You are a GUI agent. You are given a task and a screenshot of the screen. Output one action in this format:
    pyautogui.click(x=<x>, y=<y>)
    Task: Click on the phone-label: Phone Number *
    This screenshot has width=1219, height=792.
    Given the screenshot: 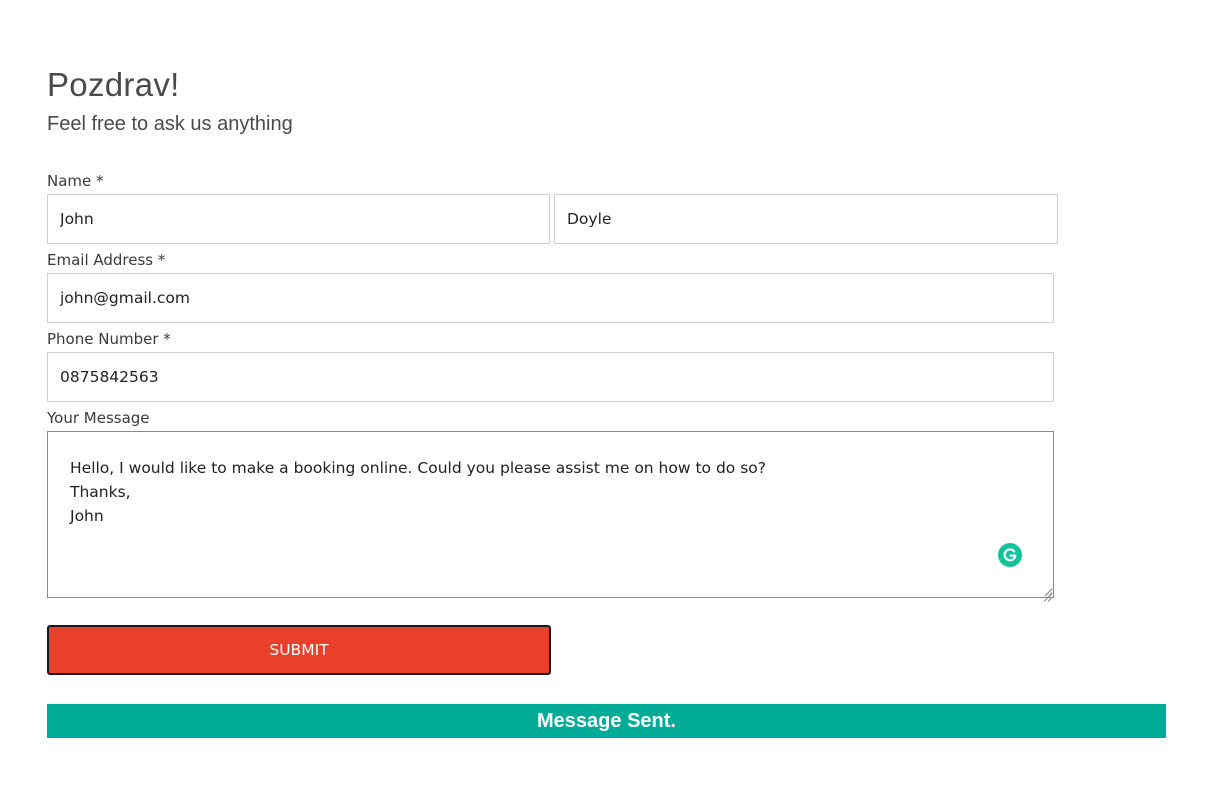 What is the action you would take?
    pyautogui.click(x=109, y=339)
    